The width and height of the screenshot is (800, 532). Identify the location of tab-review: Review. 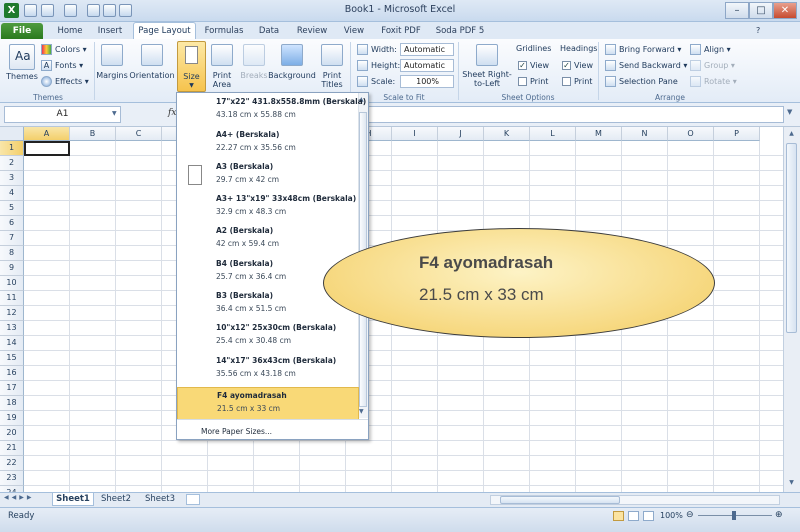
(312, 31).